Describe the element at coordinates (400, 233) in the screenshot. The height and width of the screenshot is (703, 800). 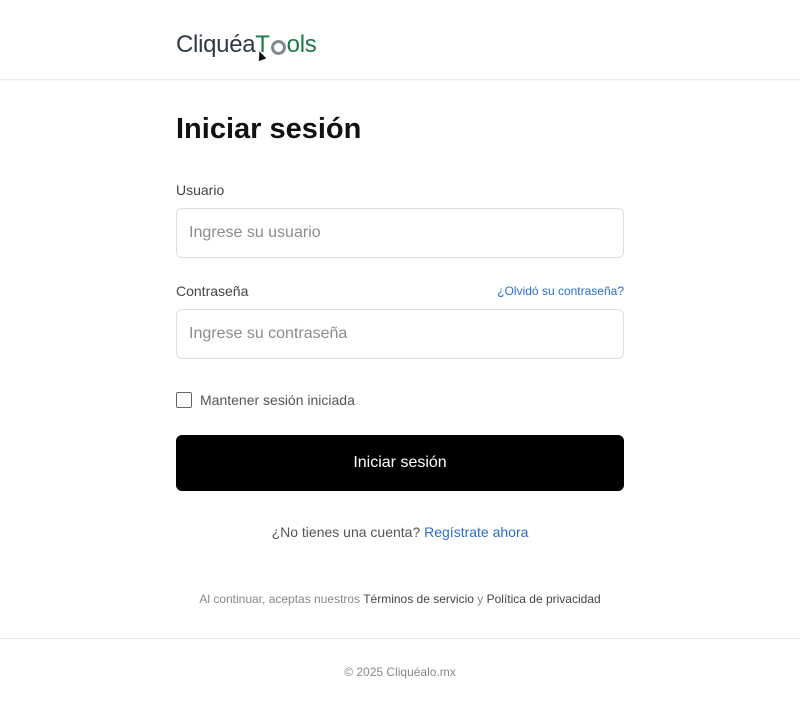
I see `username-input` at that location.